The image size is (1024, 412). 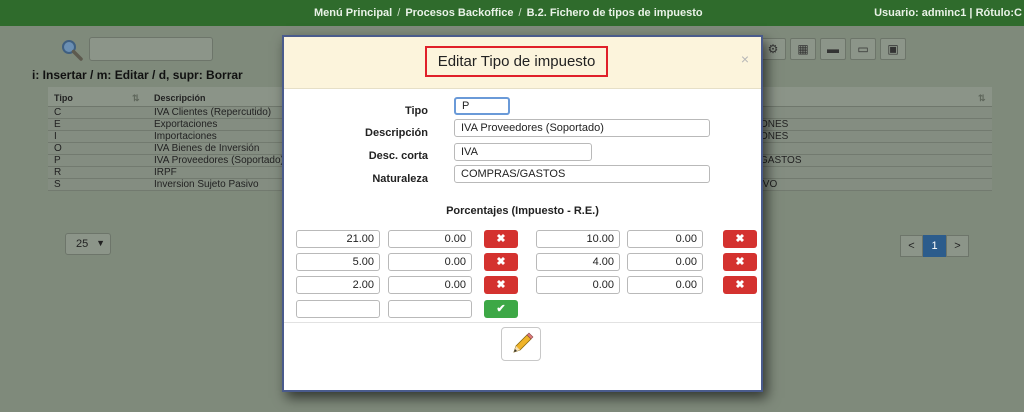 I want to click on cell-descripcion: IVA Clientes (Repercutido), so click(x=213, y=112).